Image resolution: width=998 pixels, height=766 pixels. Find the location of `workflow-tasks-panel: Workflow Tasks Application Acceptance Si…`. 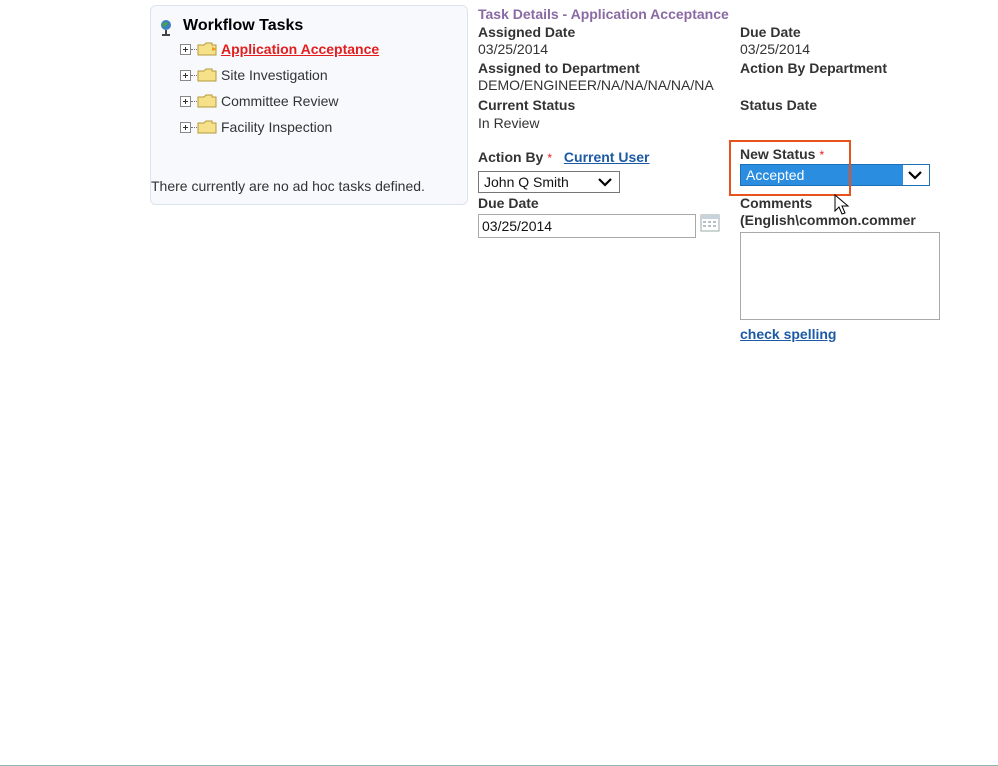

workflow-tasks-panel: Workflow Tasks Application Acceptance Si… is located at coordinates (309, 105).